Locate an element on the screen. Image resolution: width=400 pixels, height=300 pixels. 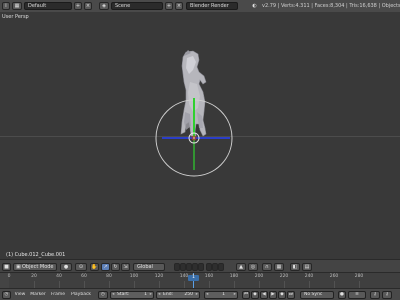
lock-icon: ▲ is located at coordinates (241, 267).